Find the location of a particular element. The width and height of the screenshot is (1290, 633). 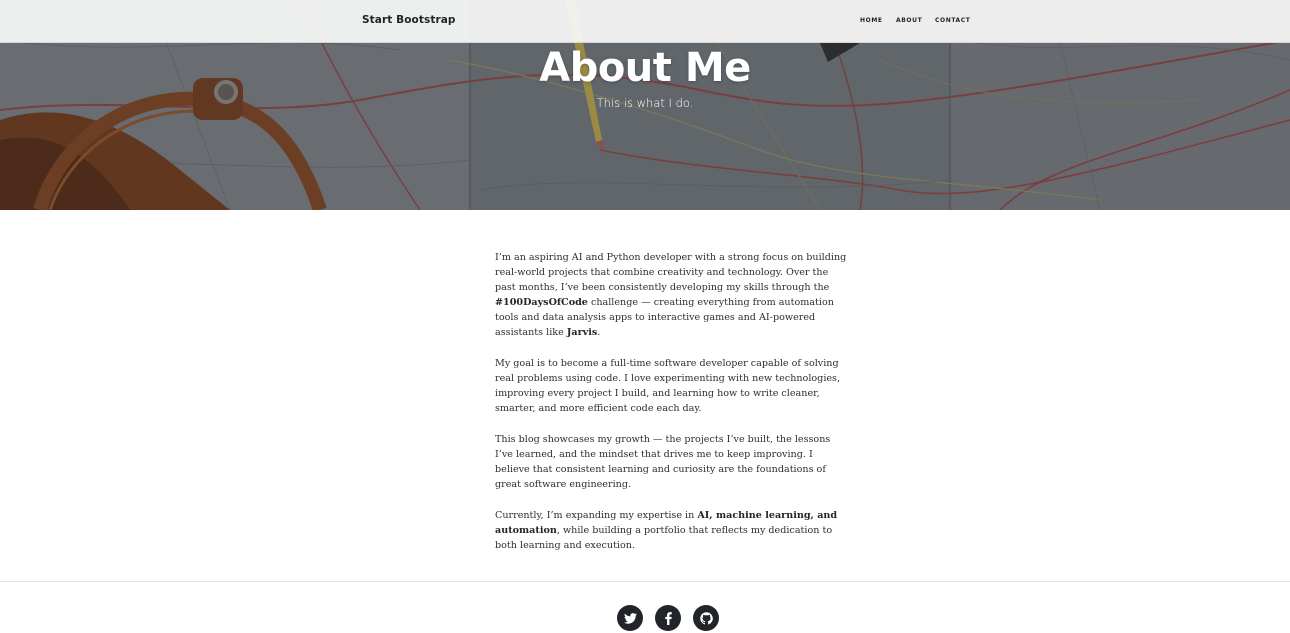

text-segment: . is located at coordinates (599, 332).